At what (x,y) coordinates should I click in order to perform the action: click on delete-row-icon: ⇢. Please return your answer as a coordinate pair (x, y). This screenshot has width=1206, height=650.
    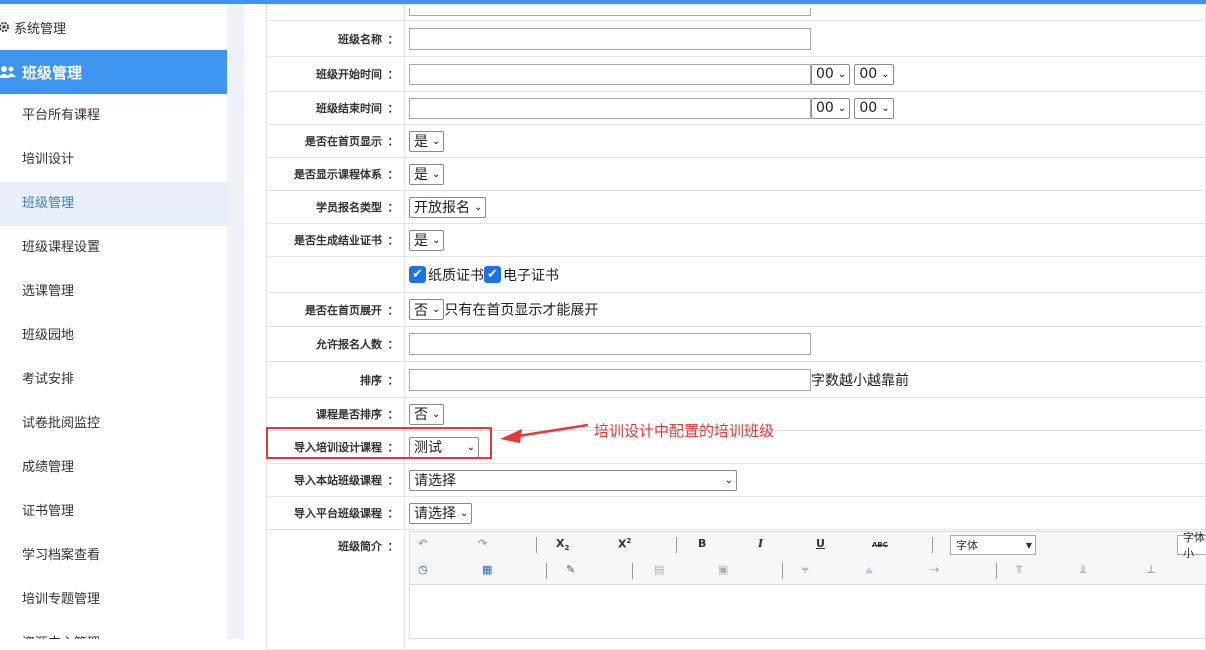
    Looking at the image, I should click on (934, 569).